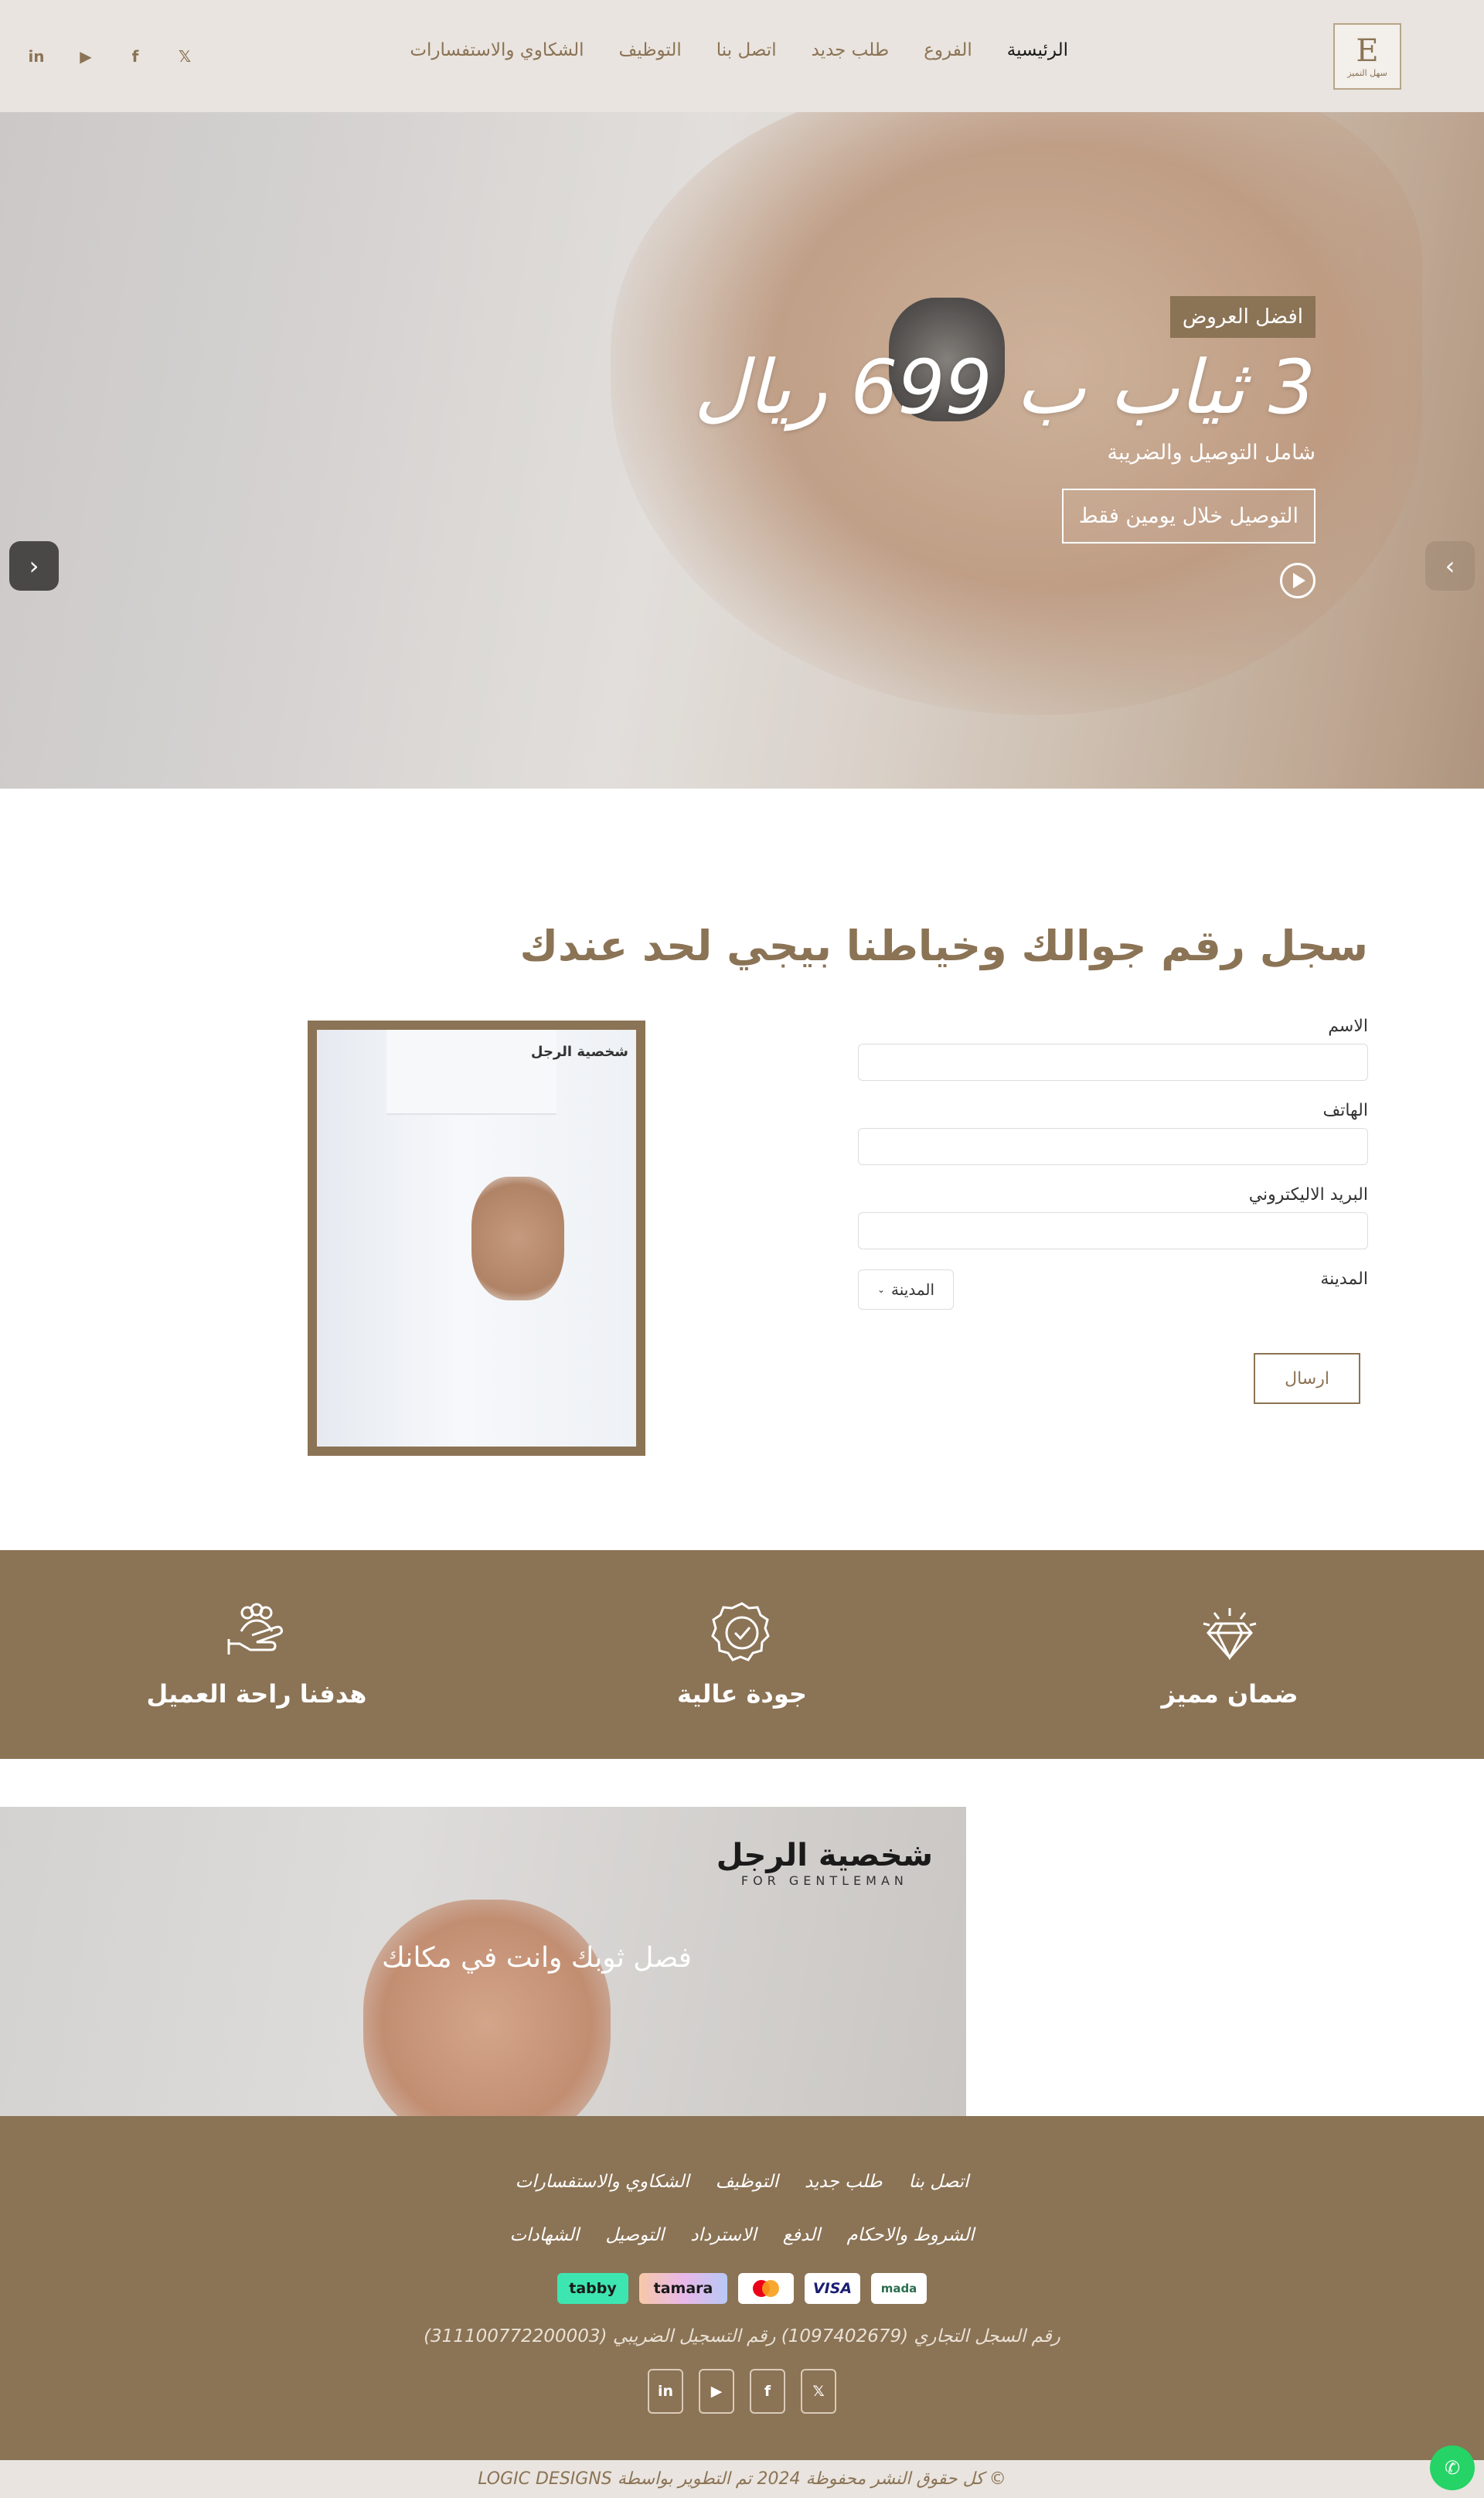 Image resolution: width=1484 pixels, height=2498 pixels. What do you see at coordinates (1345, 1110) in the screenshot?
I see `phone-label: الهاتف` at bounding box center [1345, 1110].